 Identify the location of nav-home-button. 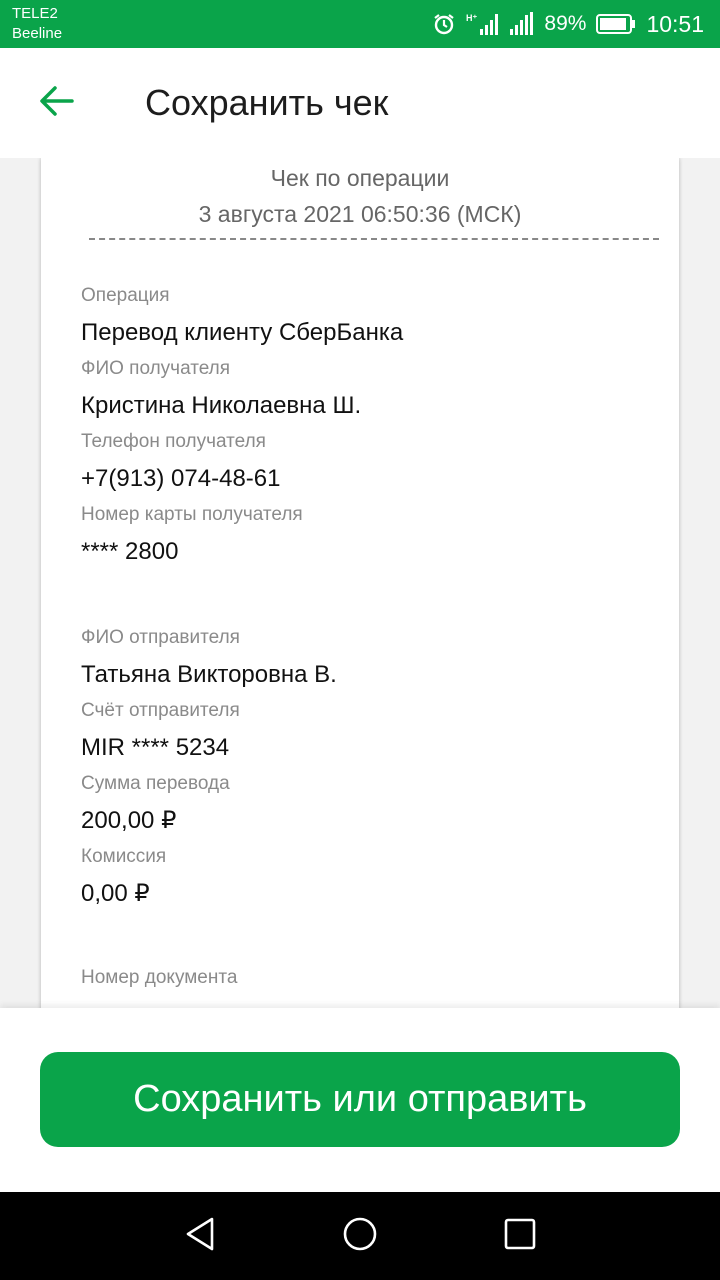
(360, 1236).